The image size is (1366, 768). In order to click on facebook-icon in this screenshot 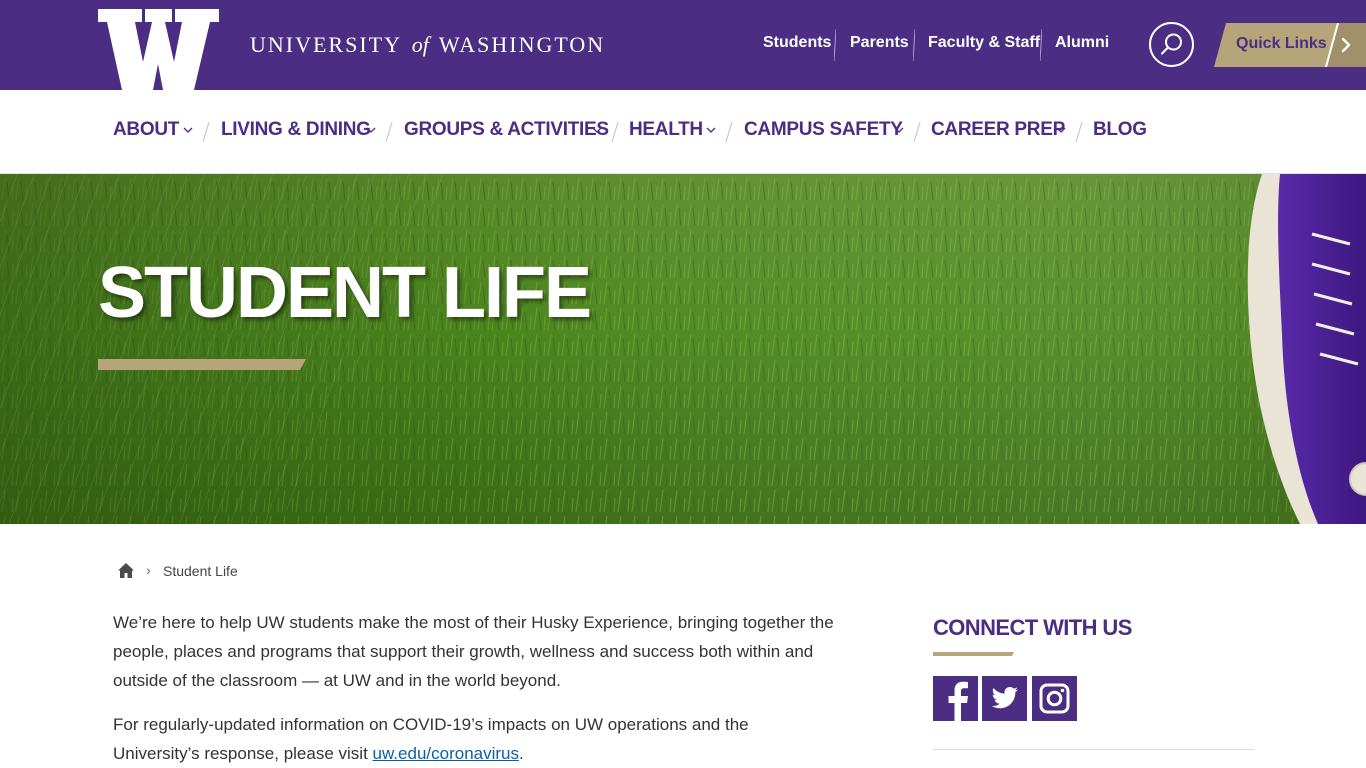, I will do `click(958, 701)`.